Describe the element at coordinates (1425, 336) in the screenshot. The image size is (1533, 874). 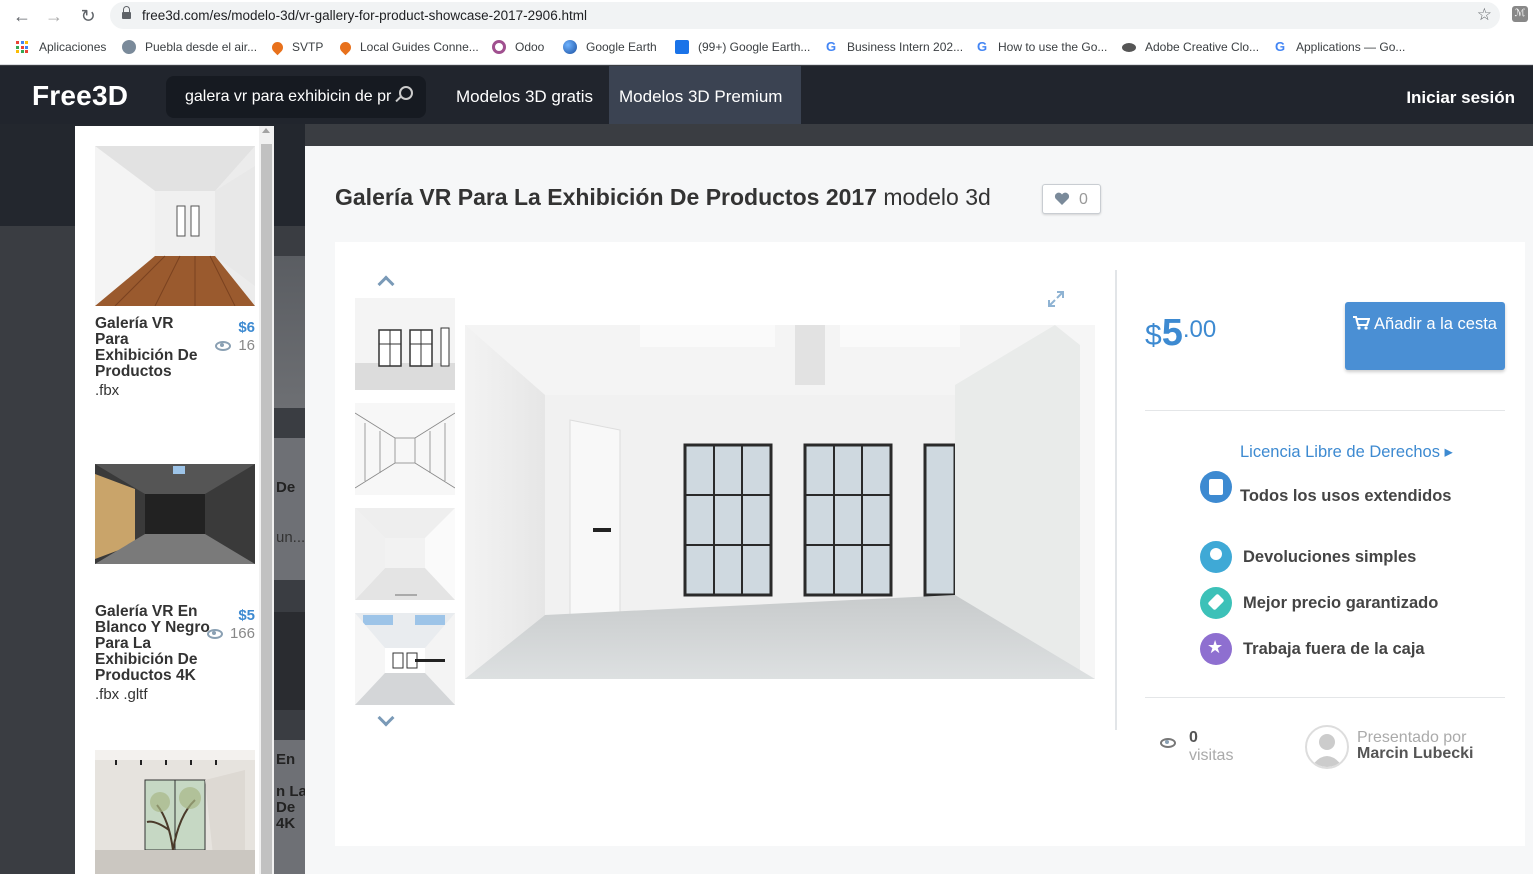
I see `add-to-cart-button: Añadir a la cesta` at that location.